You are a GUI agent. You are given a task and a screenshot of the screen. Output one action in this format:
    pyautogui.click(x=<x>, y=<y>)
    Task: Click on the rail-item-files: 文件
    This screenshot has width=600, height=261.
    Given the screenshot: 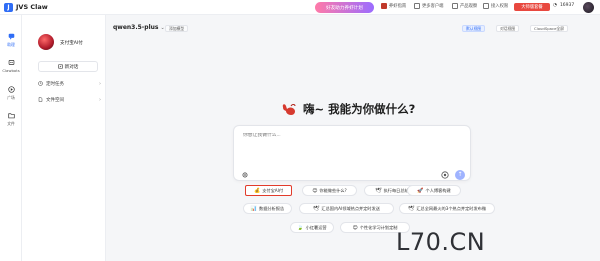 What is the action you would take?
    pyautogui.click(x=11, y=119)
    